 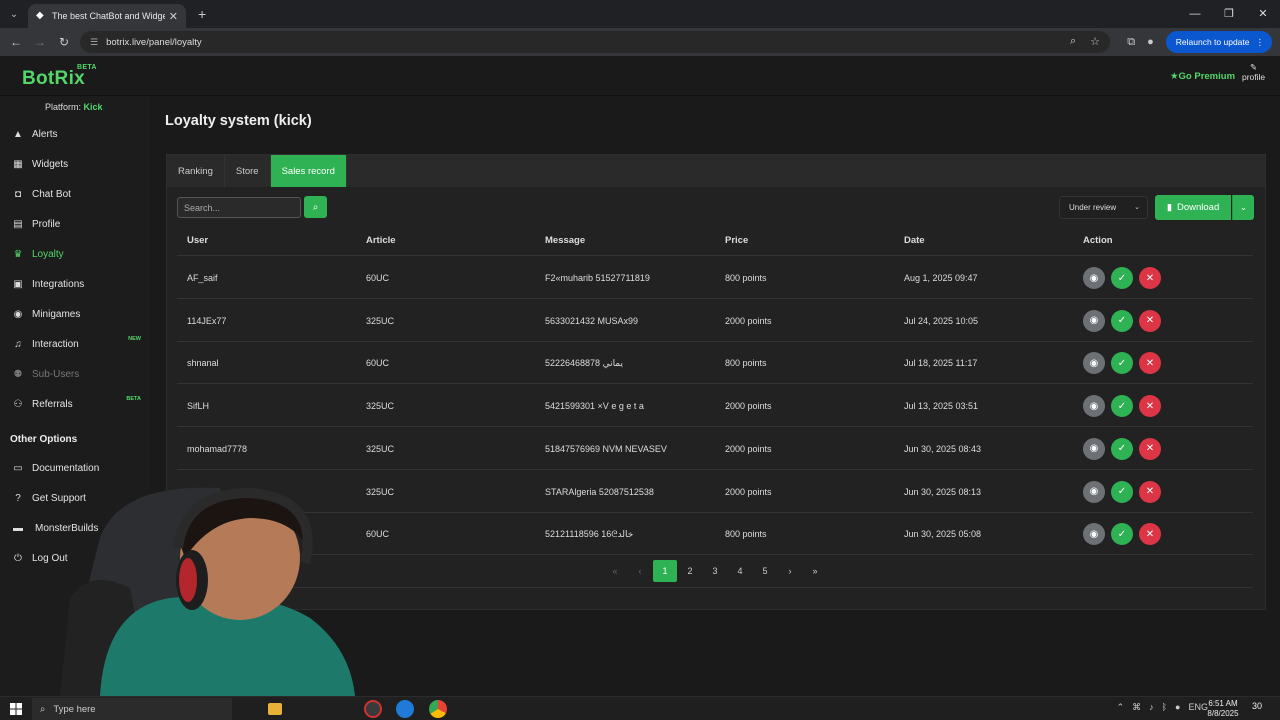 What do you see at coordinates (740, 571) in the screenshot?
I see `page-4-button: 4` at bounding box center [740, 571].